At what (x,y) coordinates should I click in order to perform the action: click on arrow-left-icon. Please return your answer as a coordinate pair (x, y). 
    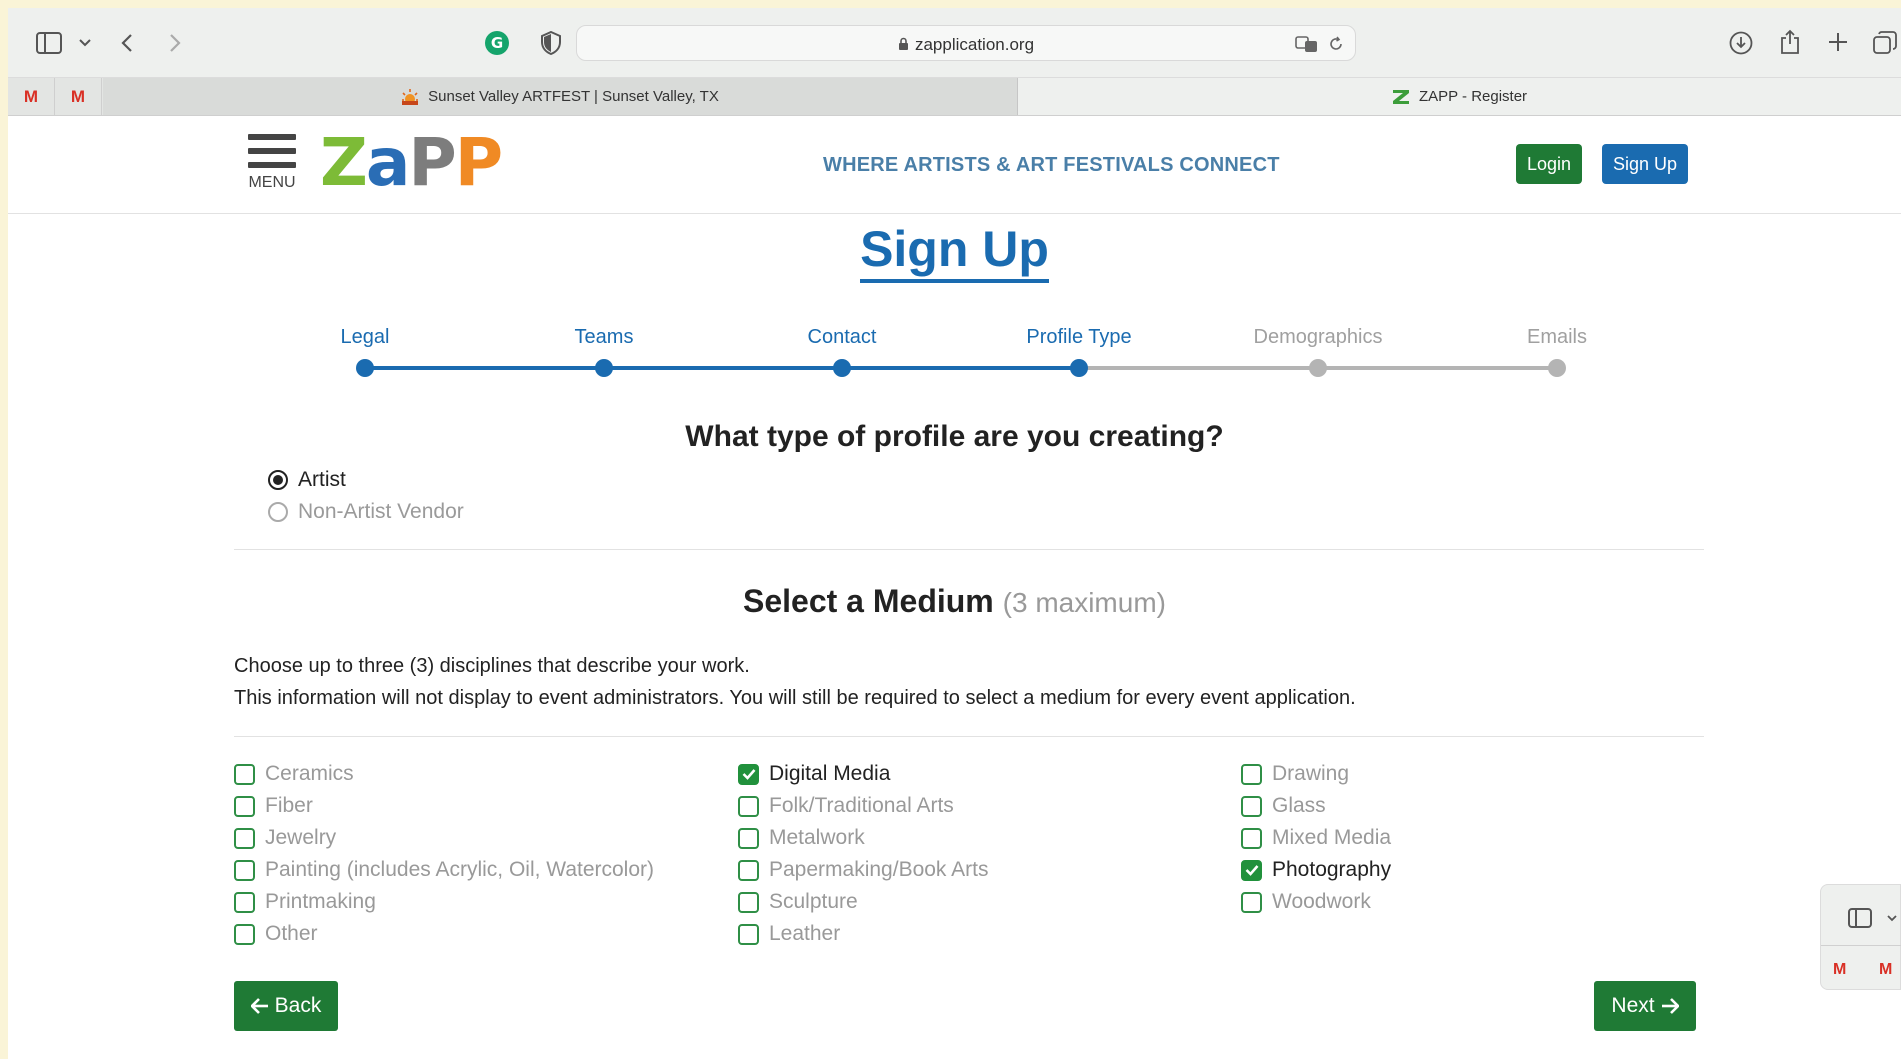
    Looking at the image, I should click on (259, 1006).